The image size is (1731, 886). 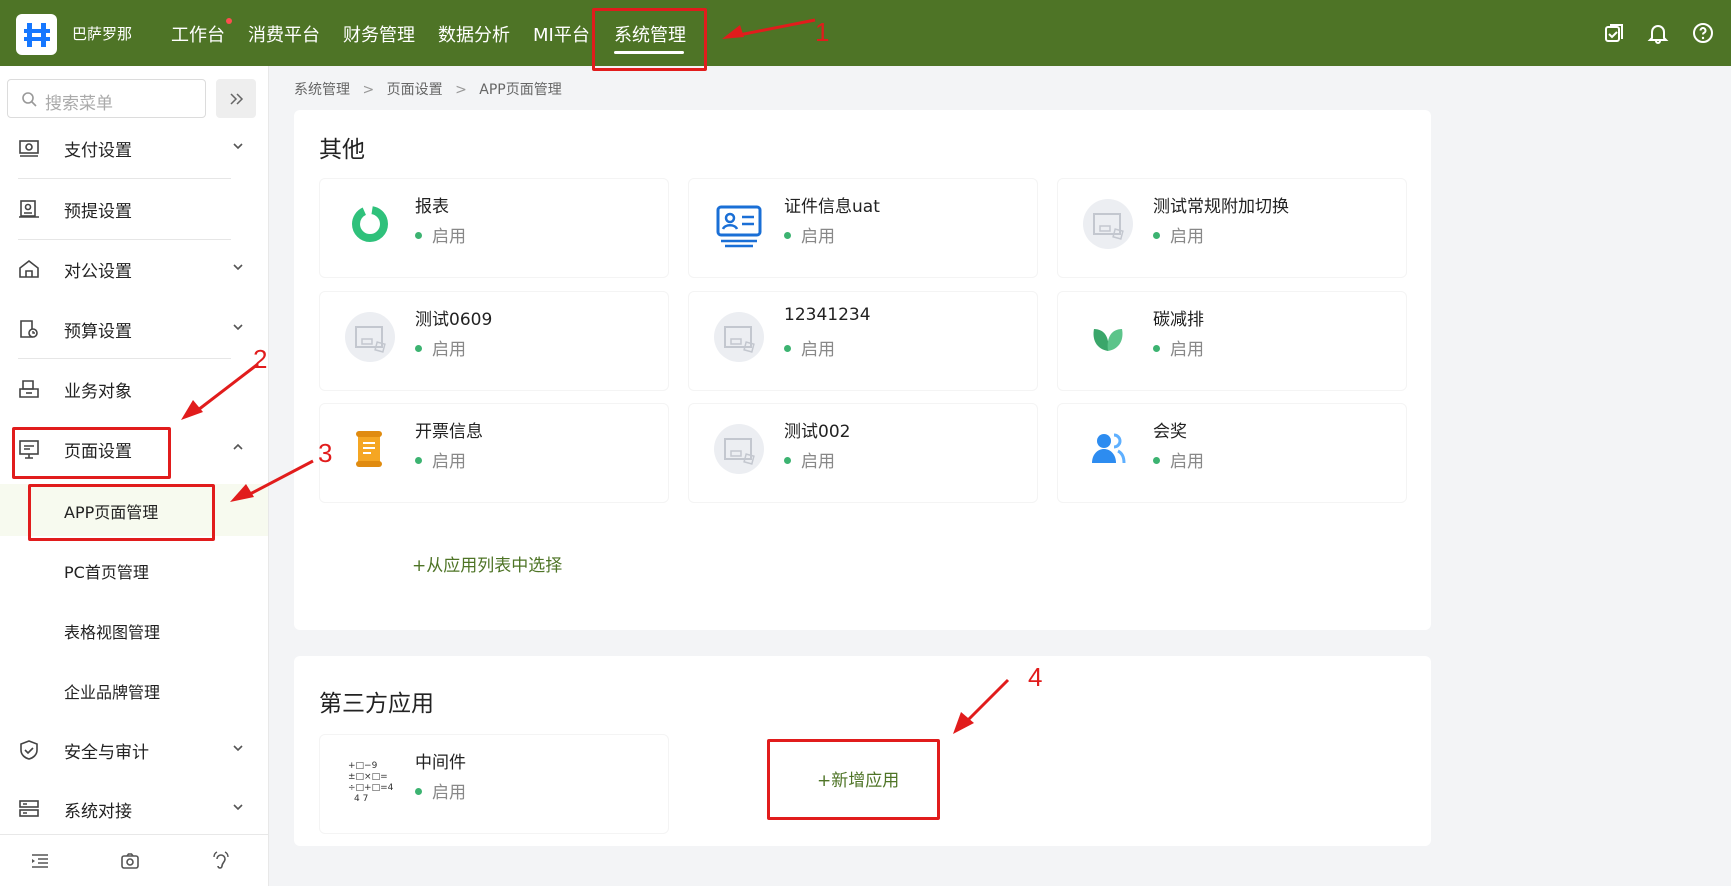 What do you see at coordinates (520, 90) in the screenshot?
I see `breadcrumb-item-current: APP页面管理` at bounding box center [520, 90].